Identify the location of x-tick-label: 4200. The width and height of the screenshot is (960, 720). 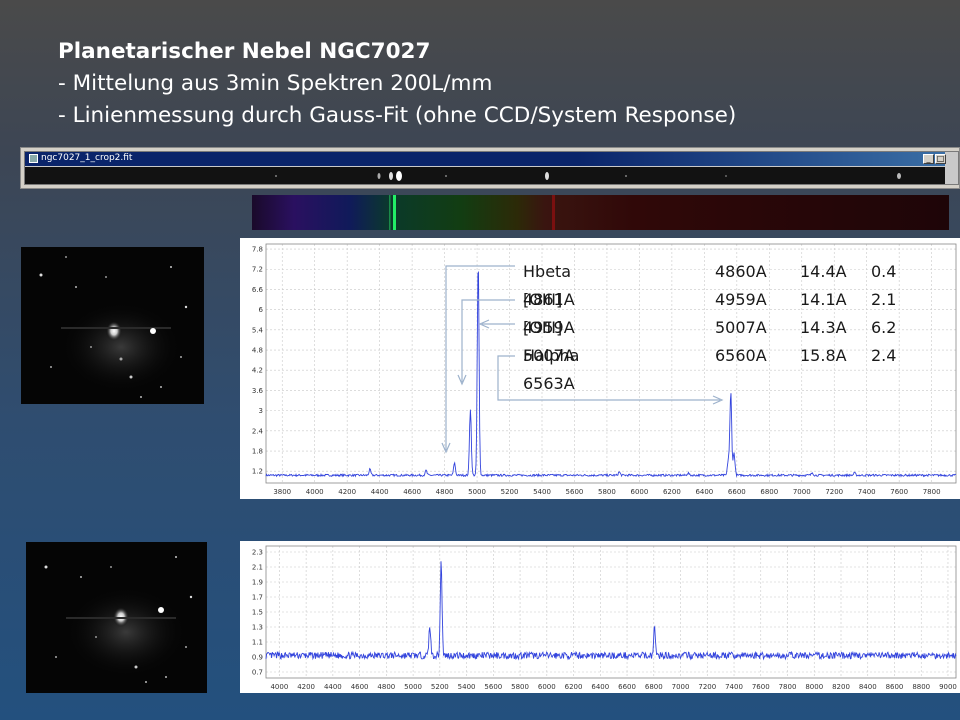
(306, 687).